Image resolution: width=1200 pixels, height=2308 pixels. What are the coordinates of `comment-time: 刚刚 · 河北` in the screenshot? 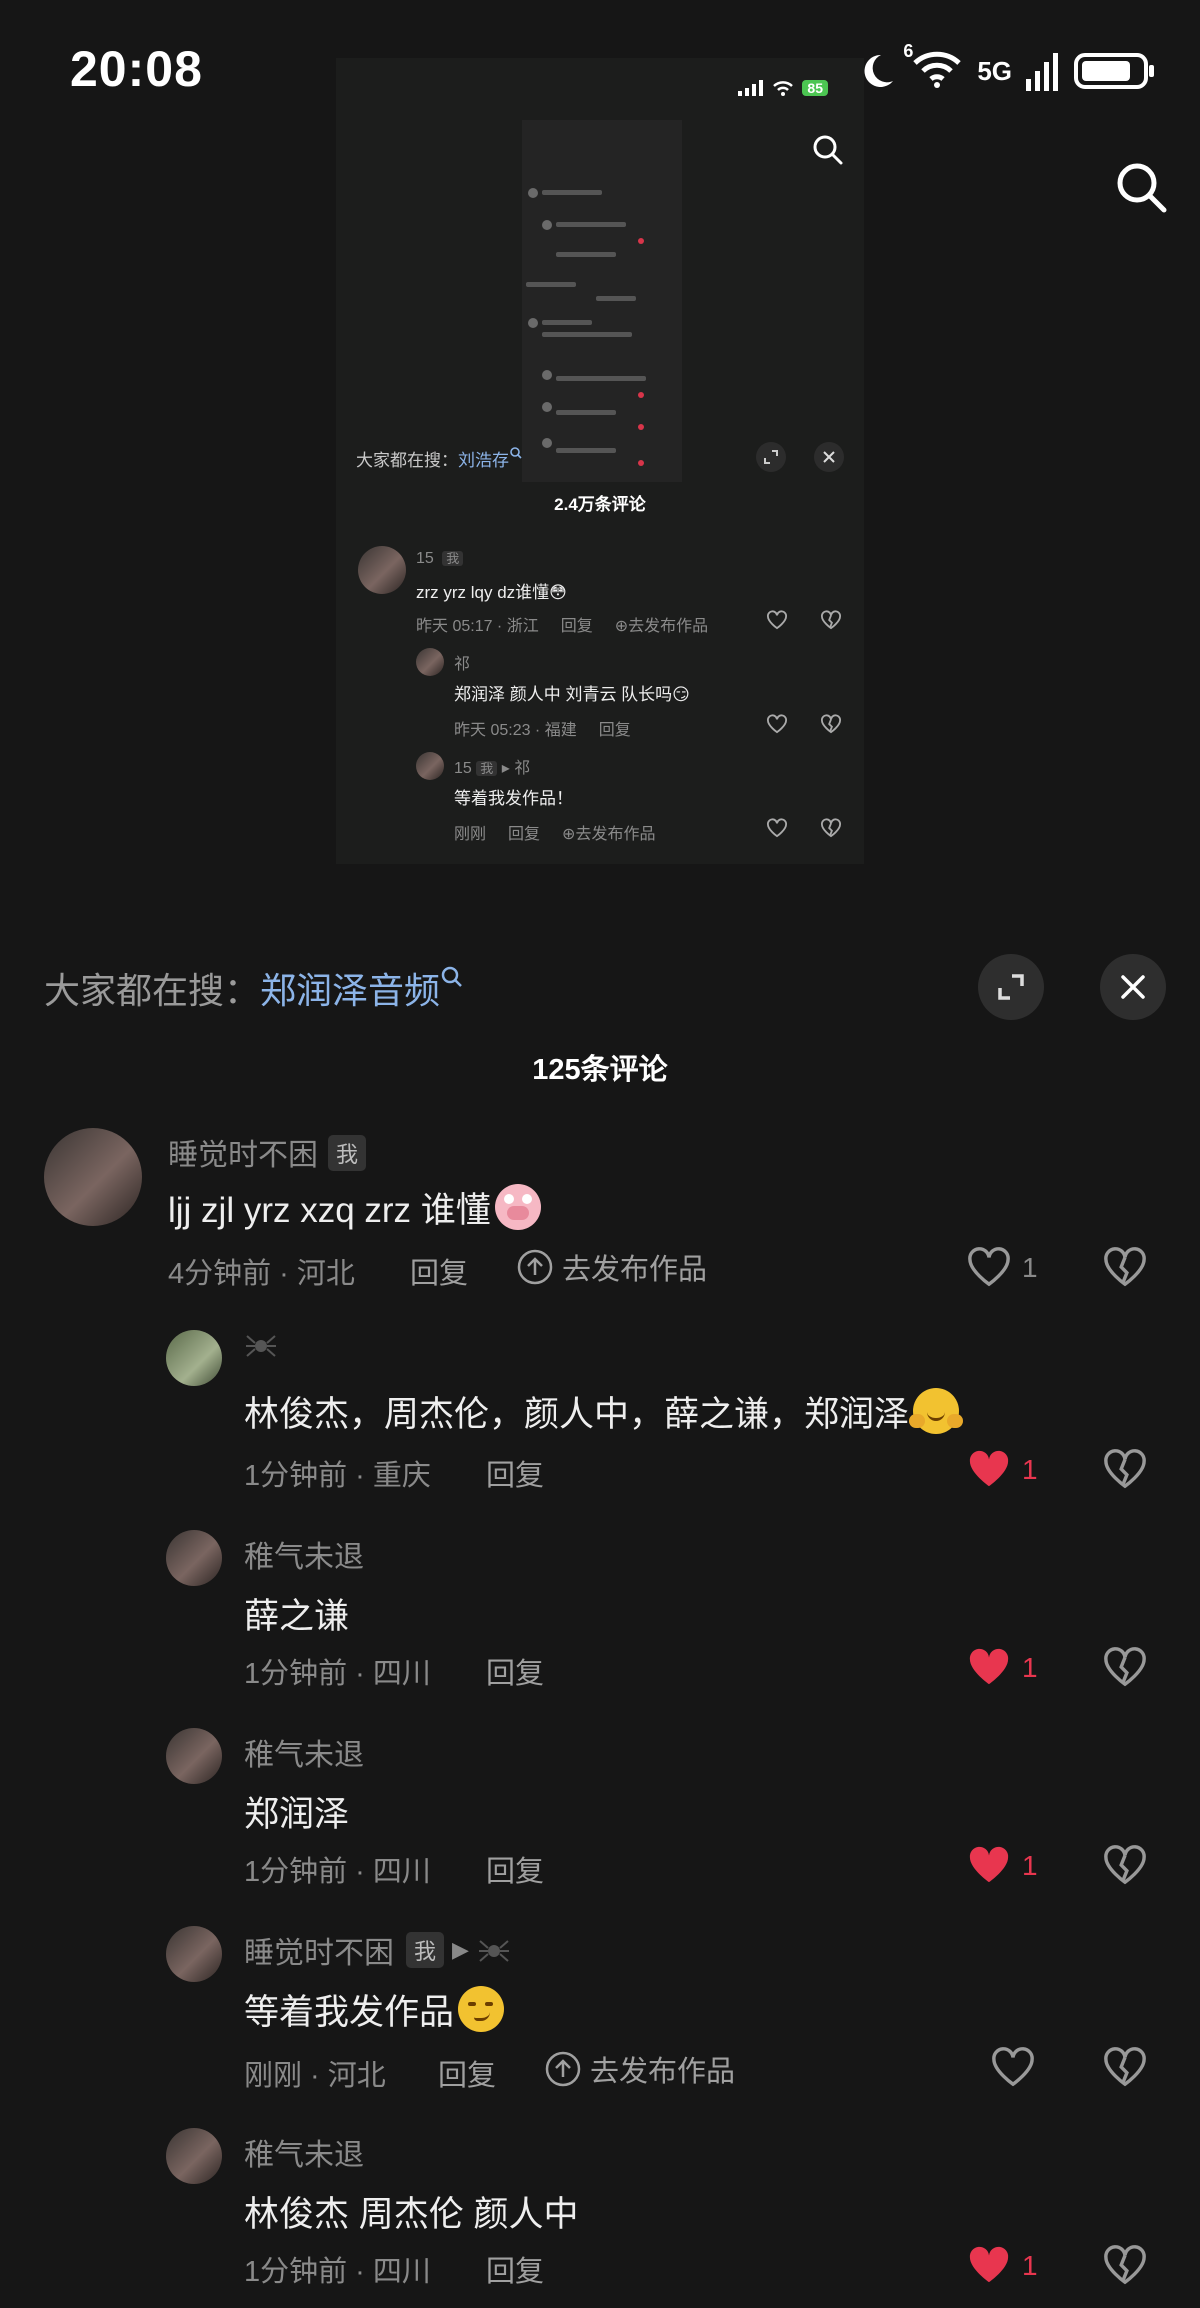 It's located at (315, 2076).